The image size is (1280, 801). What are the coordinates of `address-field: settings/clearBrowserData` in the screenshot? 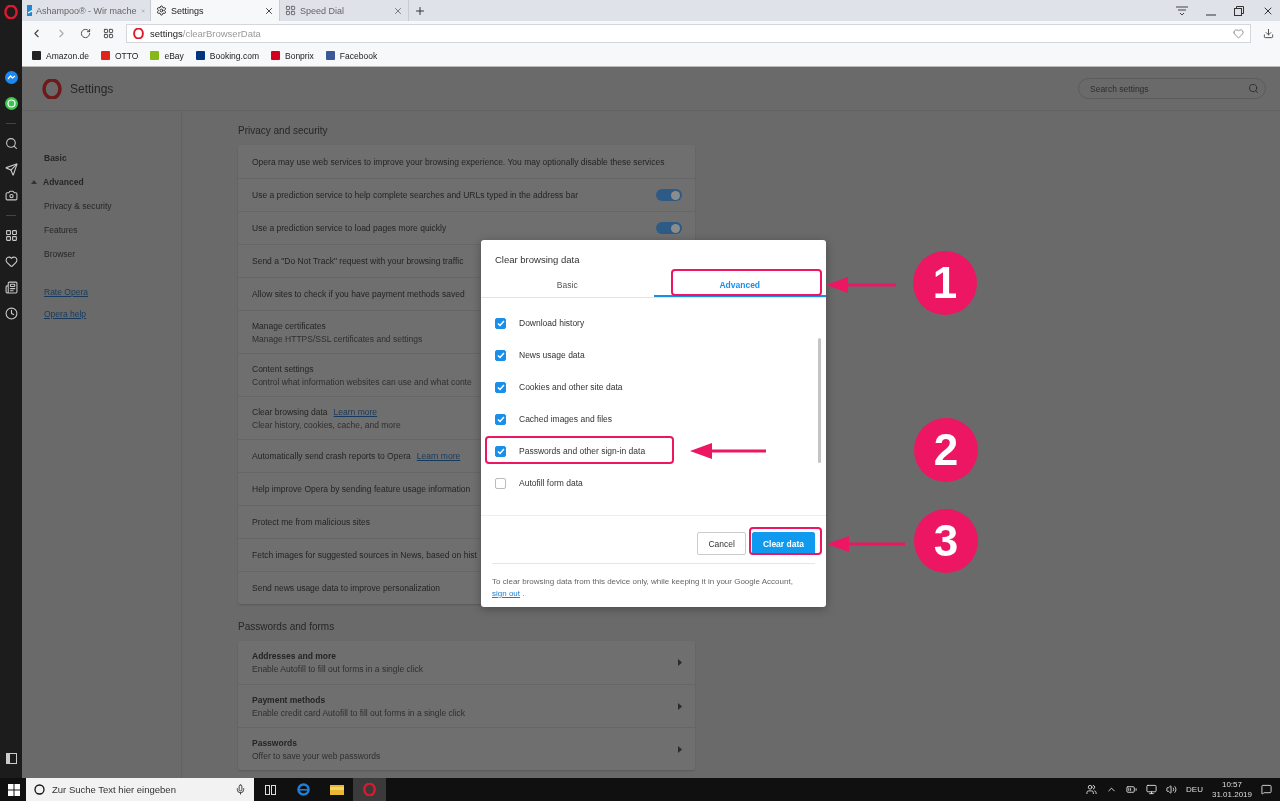 It's located at (688, 33).